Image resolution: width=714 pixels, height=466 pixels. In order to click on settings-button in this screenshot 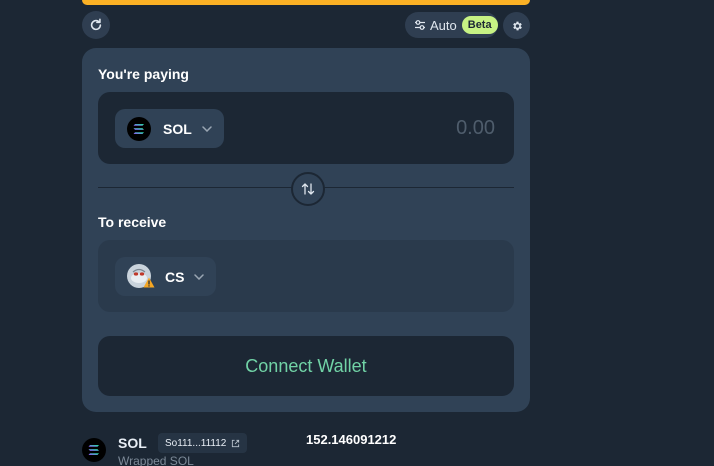, I will do `click(516, 25)`.